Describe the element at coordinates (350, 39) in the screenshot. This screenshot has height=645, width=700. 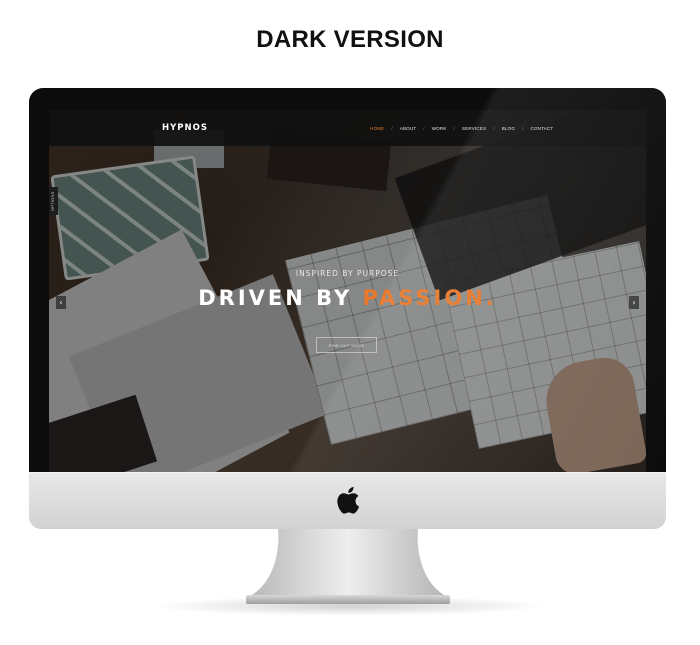
I see `page-title: DARK VERSION` at that location.